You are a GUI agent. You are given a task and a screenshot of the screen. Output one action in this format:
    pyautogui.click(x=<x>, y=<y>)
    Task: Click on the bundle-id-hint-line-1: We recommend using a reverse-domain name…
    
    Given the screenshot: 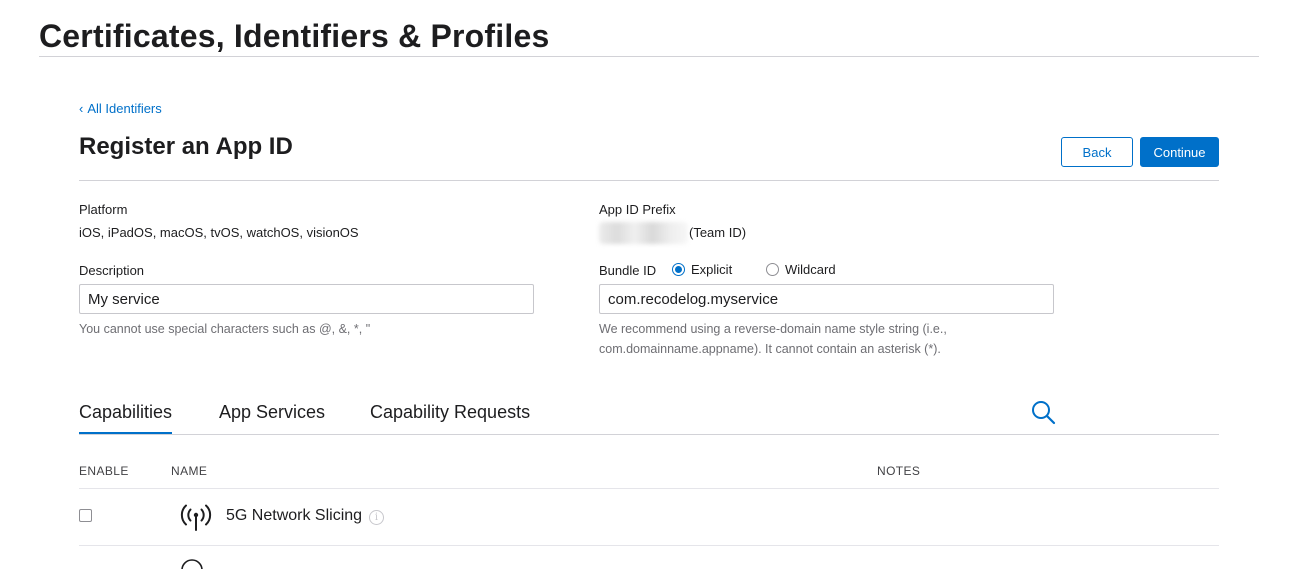 What is the action you would take?
    pyautogui.click(x=773, y=329)
    